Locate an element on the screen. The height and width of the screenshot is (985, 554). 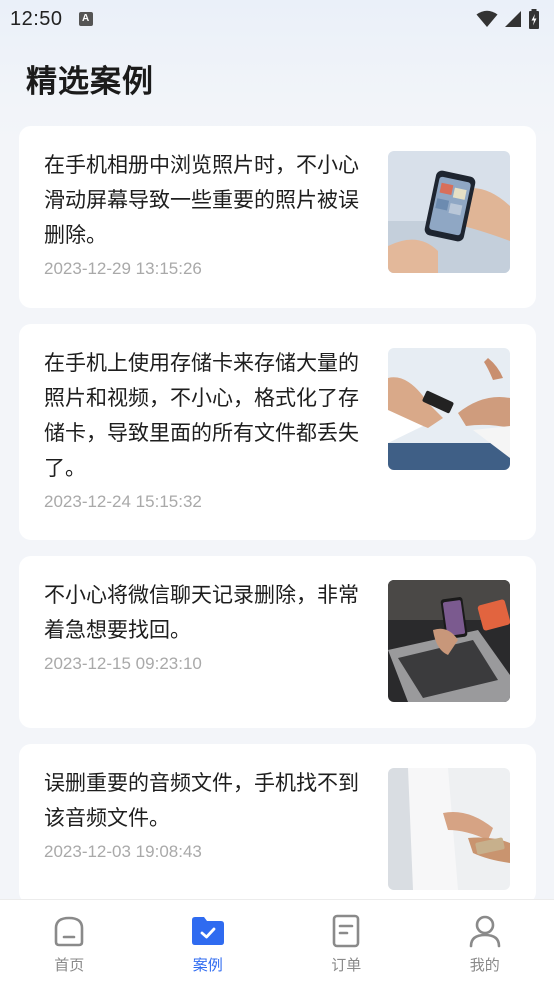
tab-home-label: 首页 is located at coordinates (69, 965).